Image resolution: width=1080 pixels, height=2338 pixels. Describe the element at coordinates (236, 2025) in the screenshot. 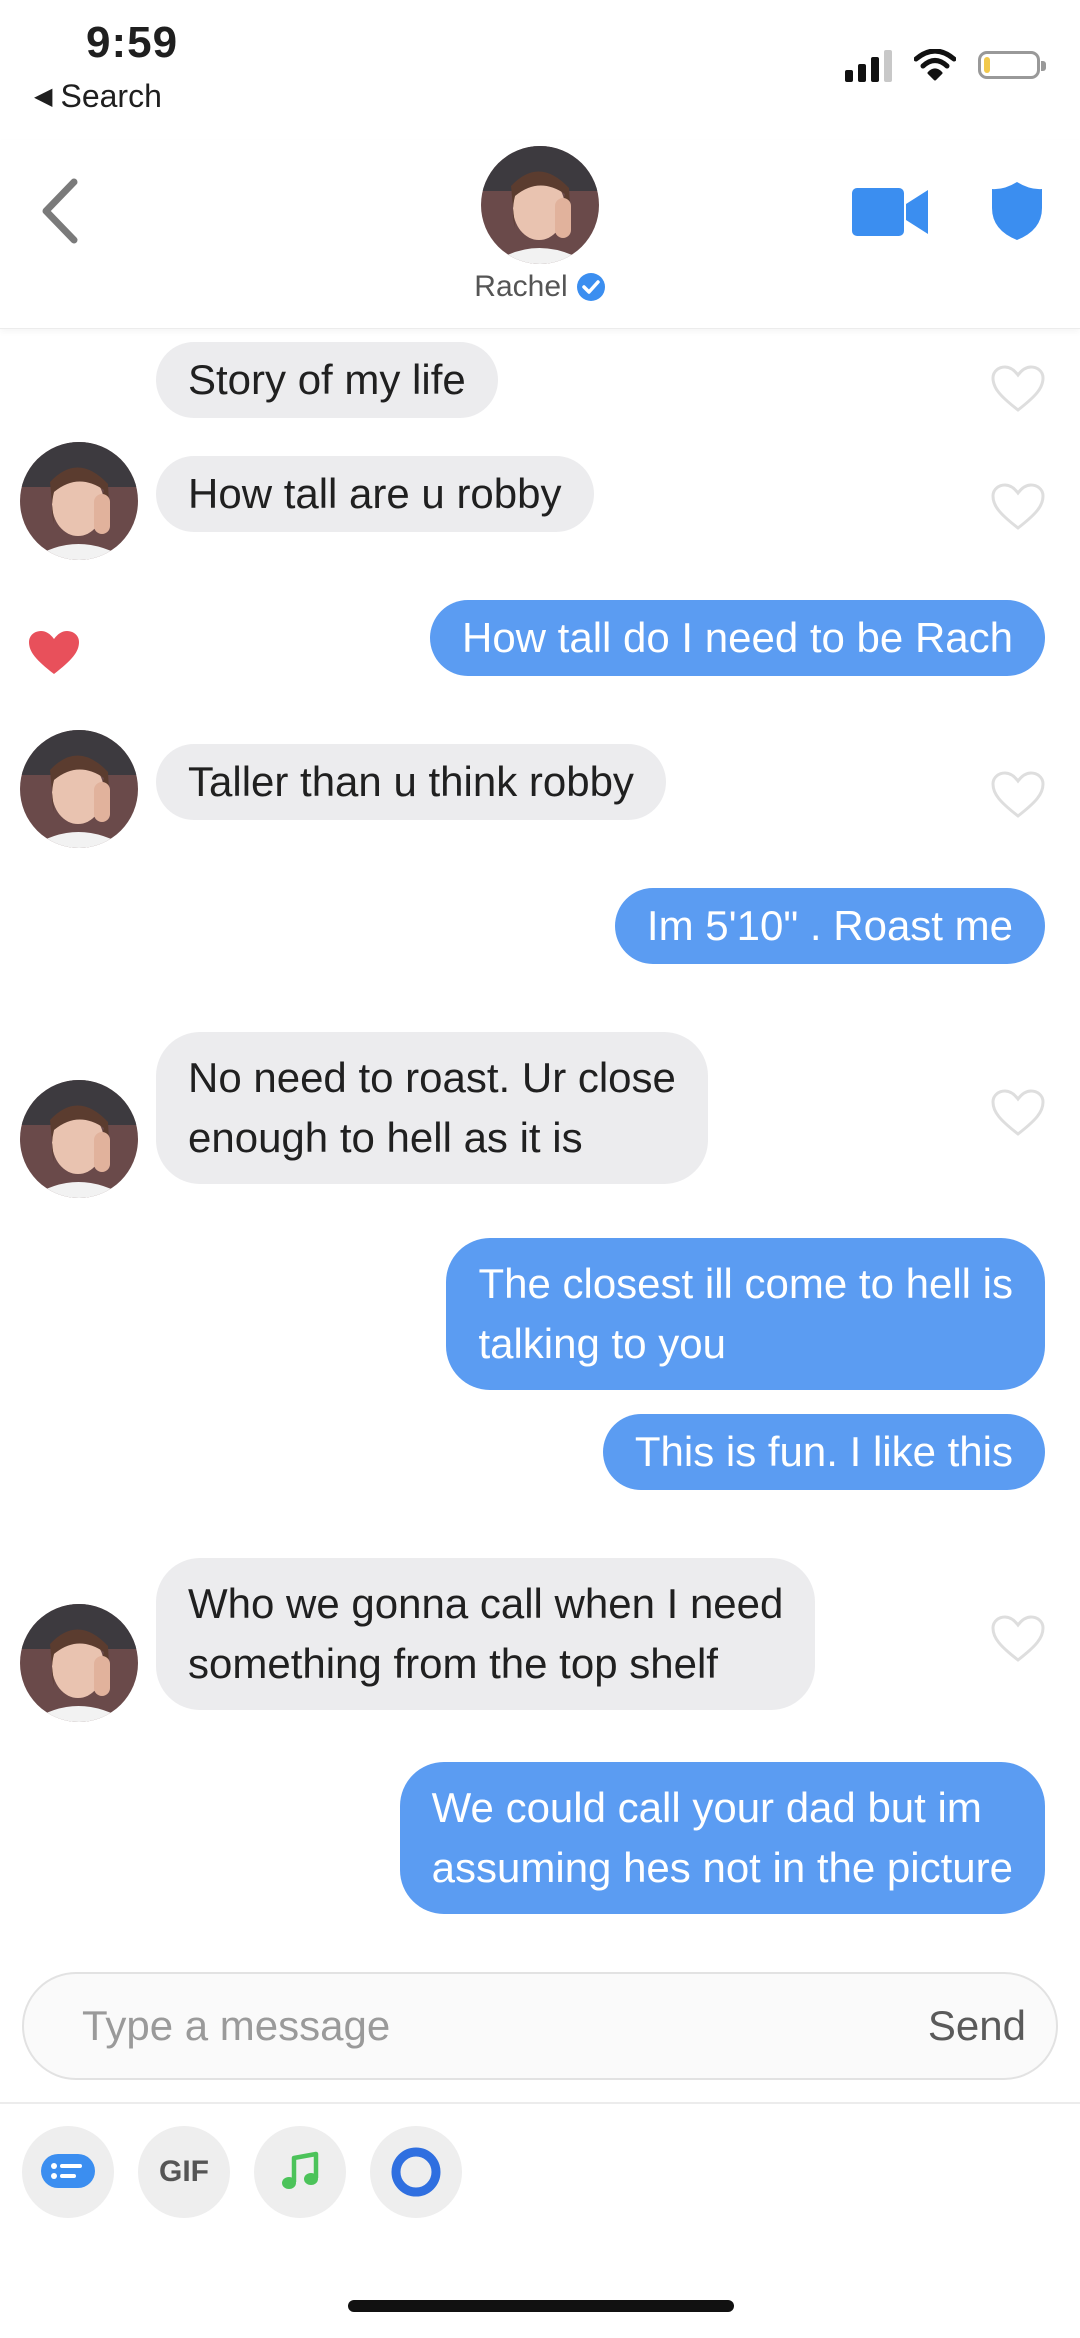

I see `message-input-placeholder: Type a message` at that location.